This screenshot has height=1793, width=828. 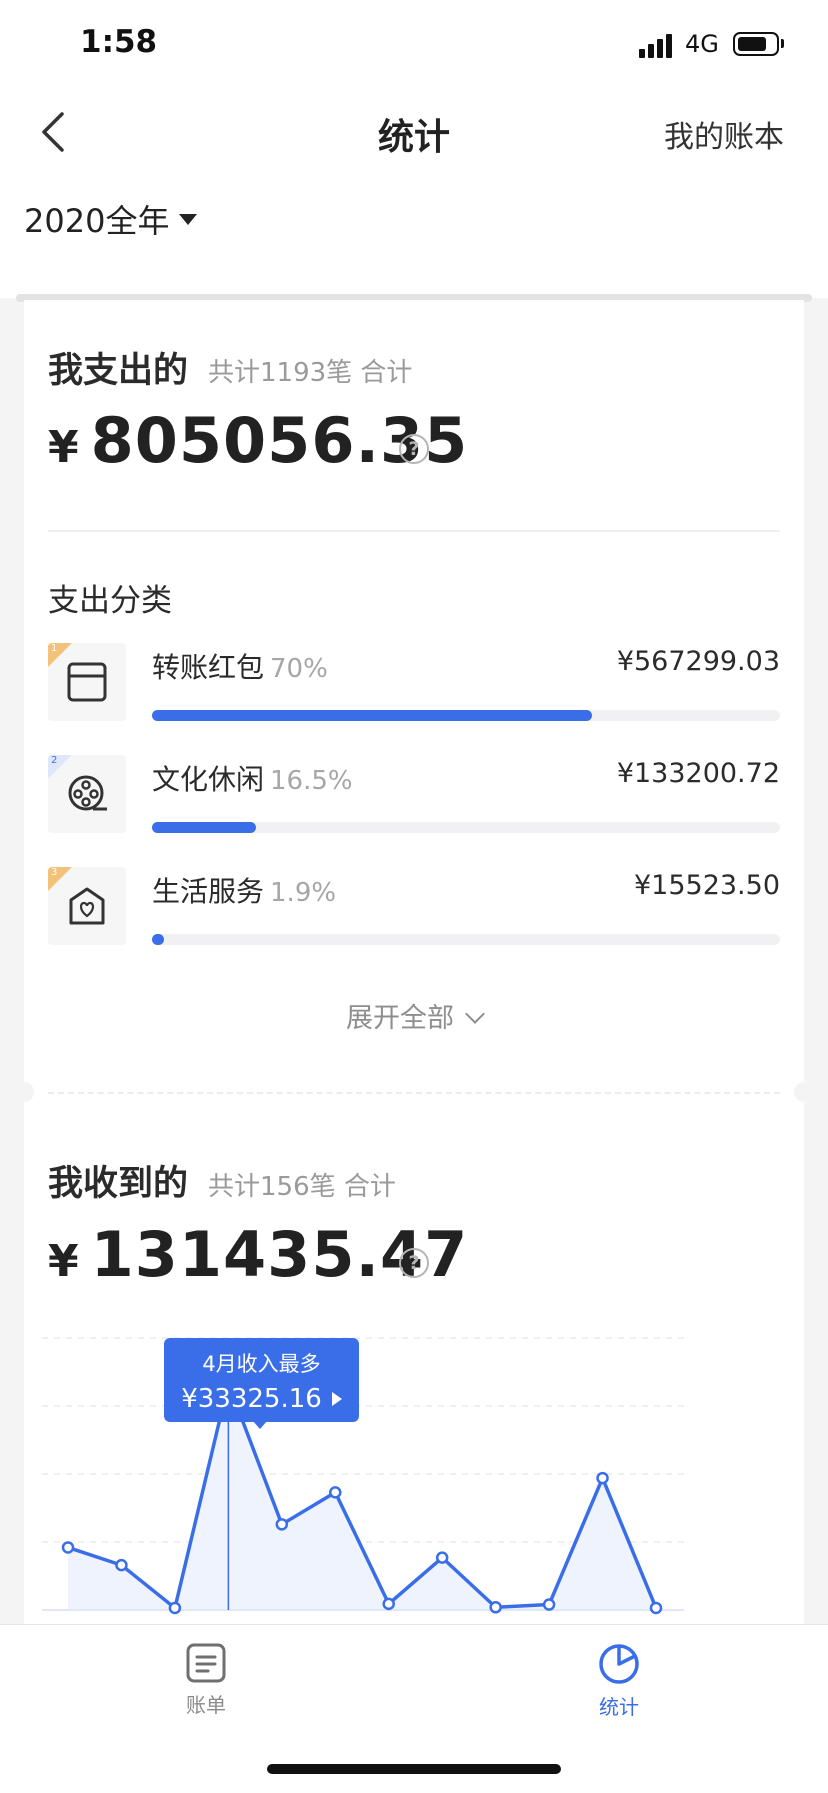 What do you see at coordinates (206, 1663) in the screenshot?
I see `bill-icon` at bounding box center [206, 1663].